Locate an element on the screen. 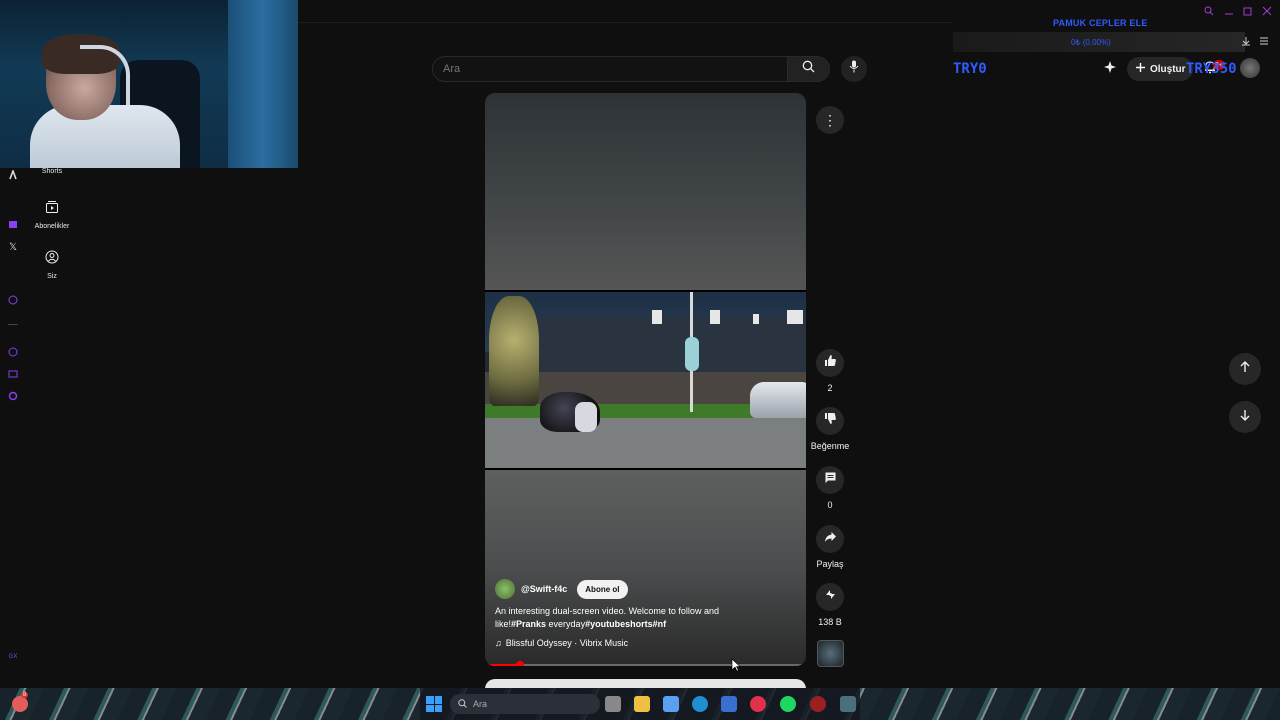 This screenshot has height=720, width=1280. task-view-icon is located at coordinates (613, 704).